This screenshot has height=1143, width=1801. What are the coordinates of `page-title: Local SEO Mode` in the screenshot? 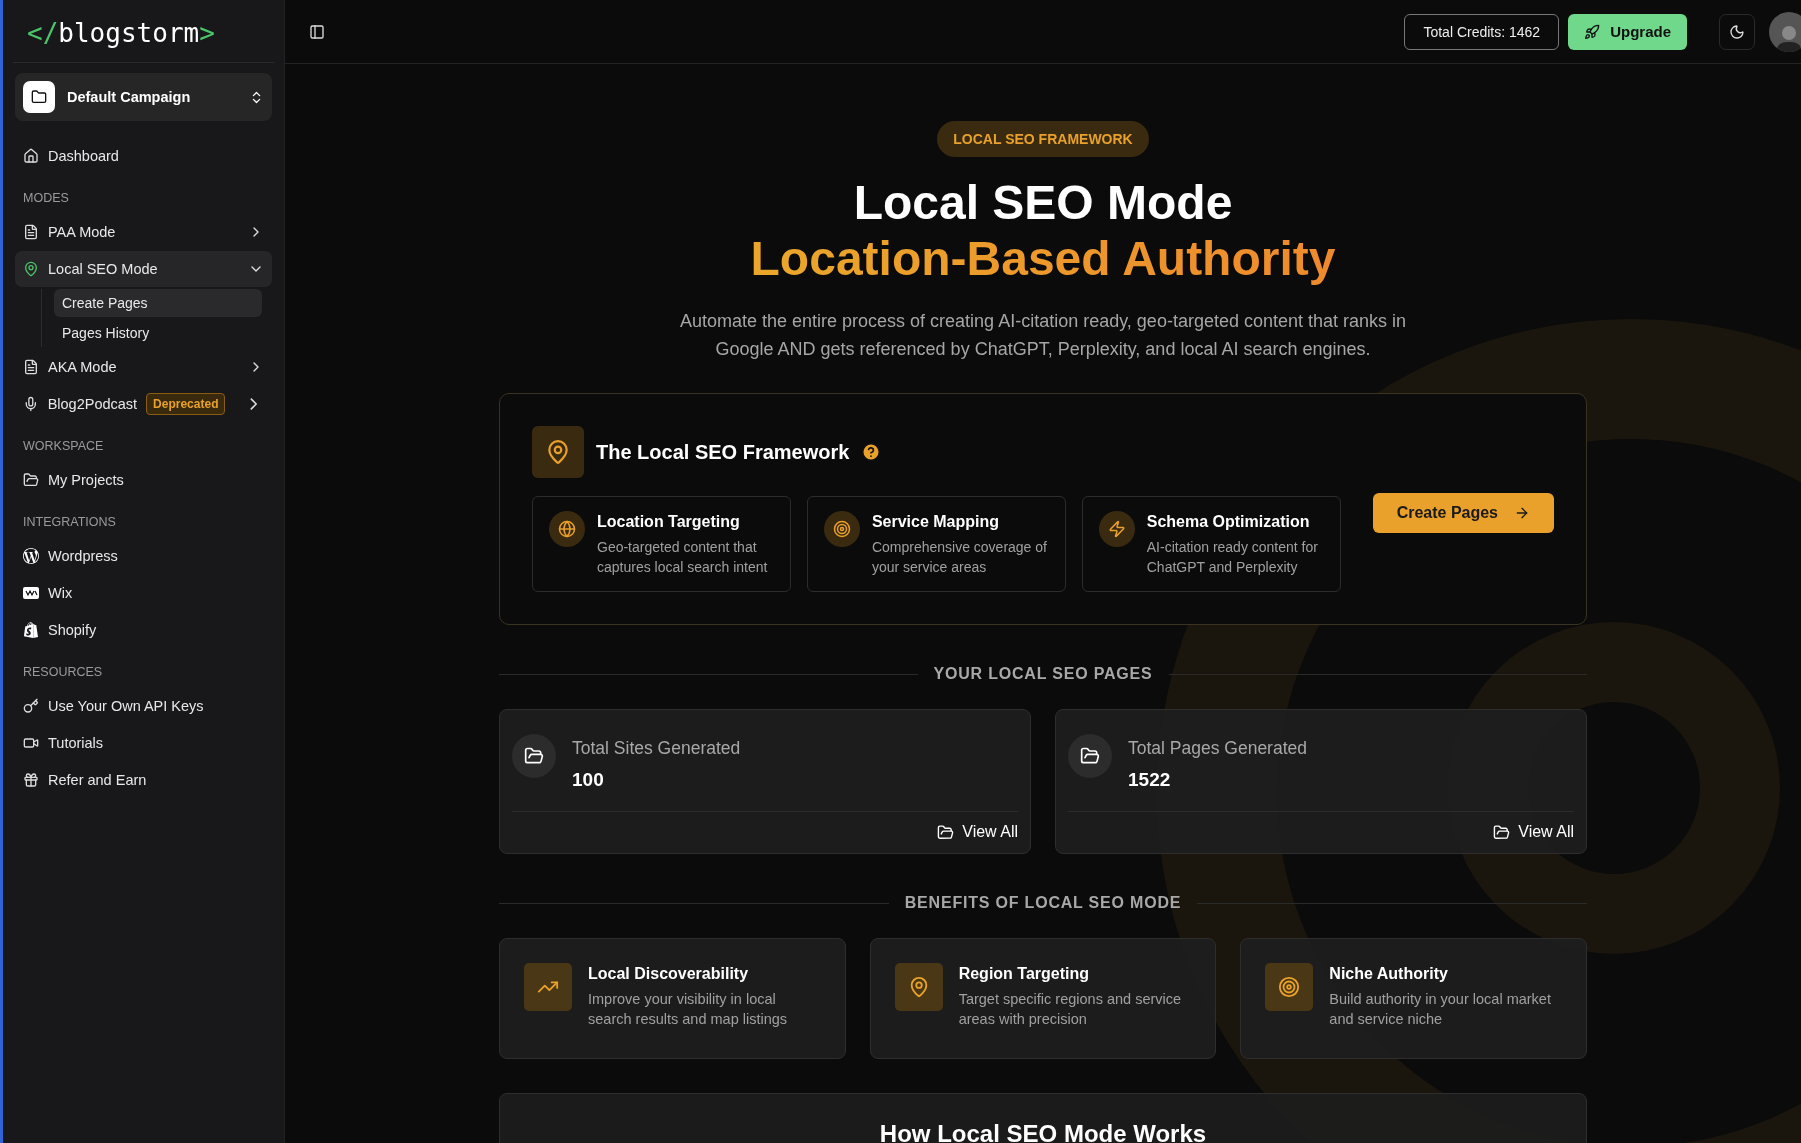 It's located at (1043, 203).